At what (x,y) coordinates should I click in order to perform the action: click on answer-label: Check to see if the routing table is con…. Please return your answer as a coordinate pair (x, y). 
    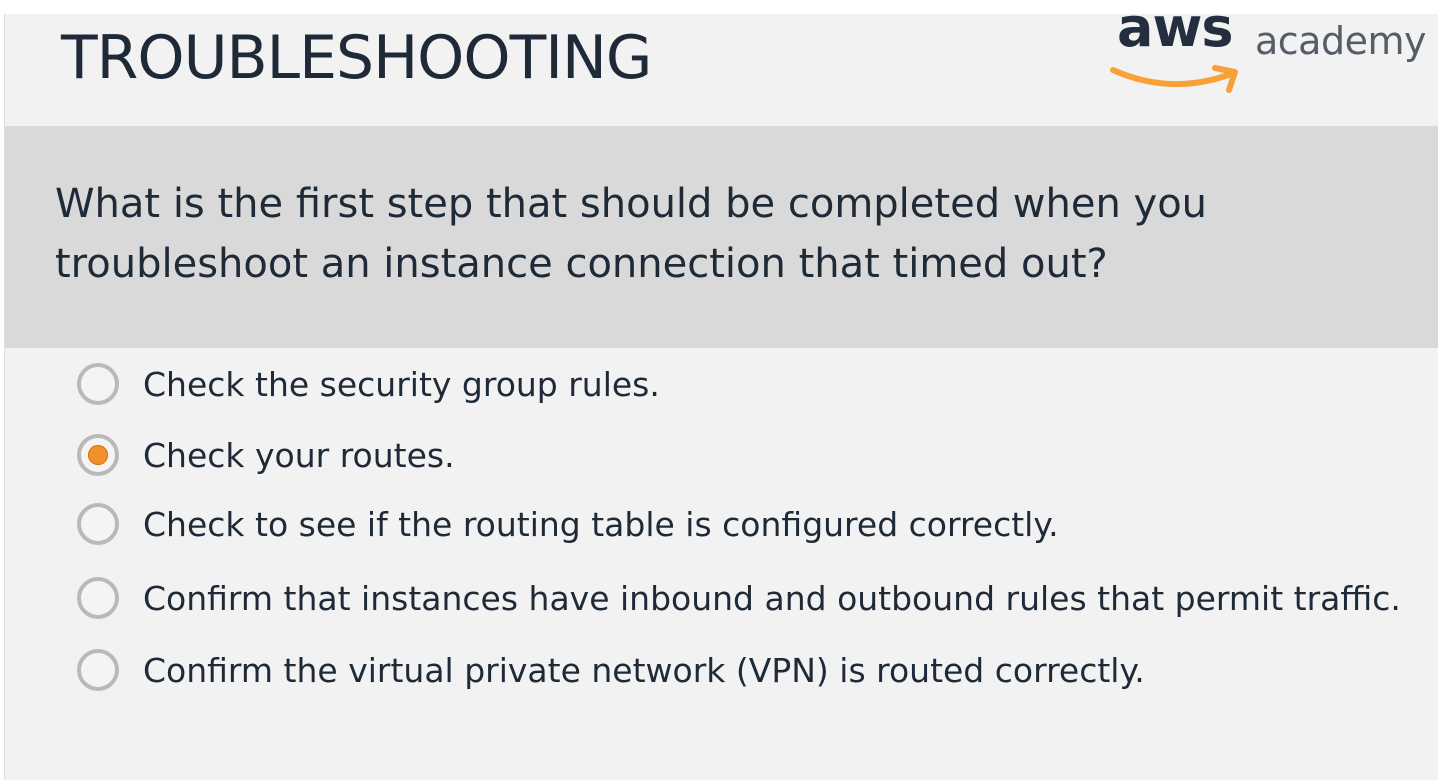
    Looking at the image, I should click on (601, 524).